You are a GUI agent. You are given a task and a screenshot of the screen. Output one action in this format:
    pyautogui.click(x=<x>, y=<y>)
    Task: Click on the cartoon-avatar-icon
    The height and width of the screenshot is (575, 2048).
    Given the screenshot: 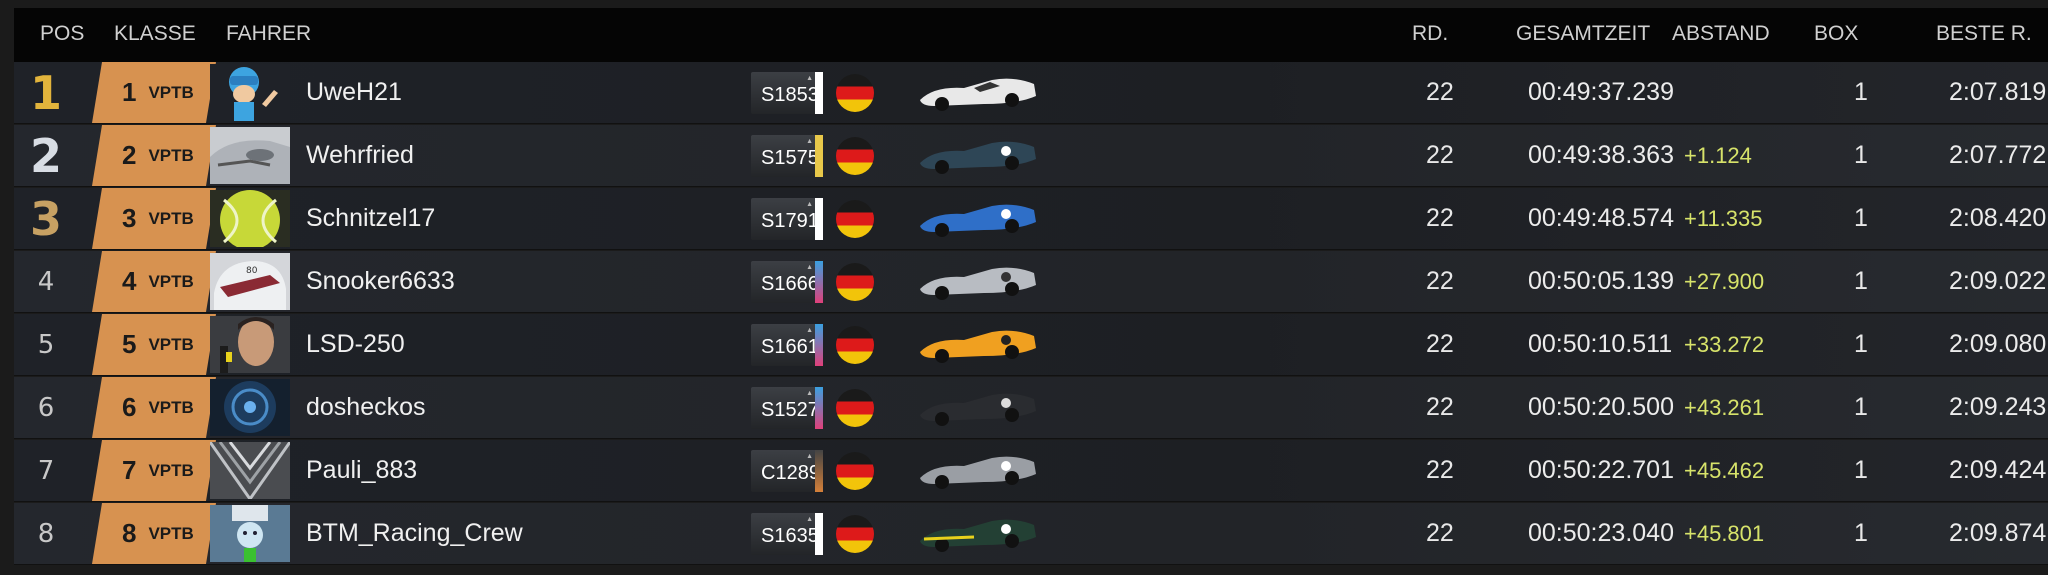 What is the action you would take?
    pyautogui.click(x=250, y=92)
    